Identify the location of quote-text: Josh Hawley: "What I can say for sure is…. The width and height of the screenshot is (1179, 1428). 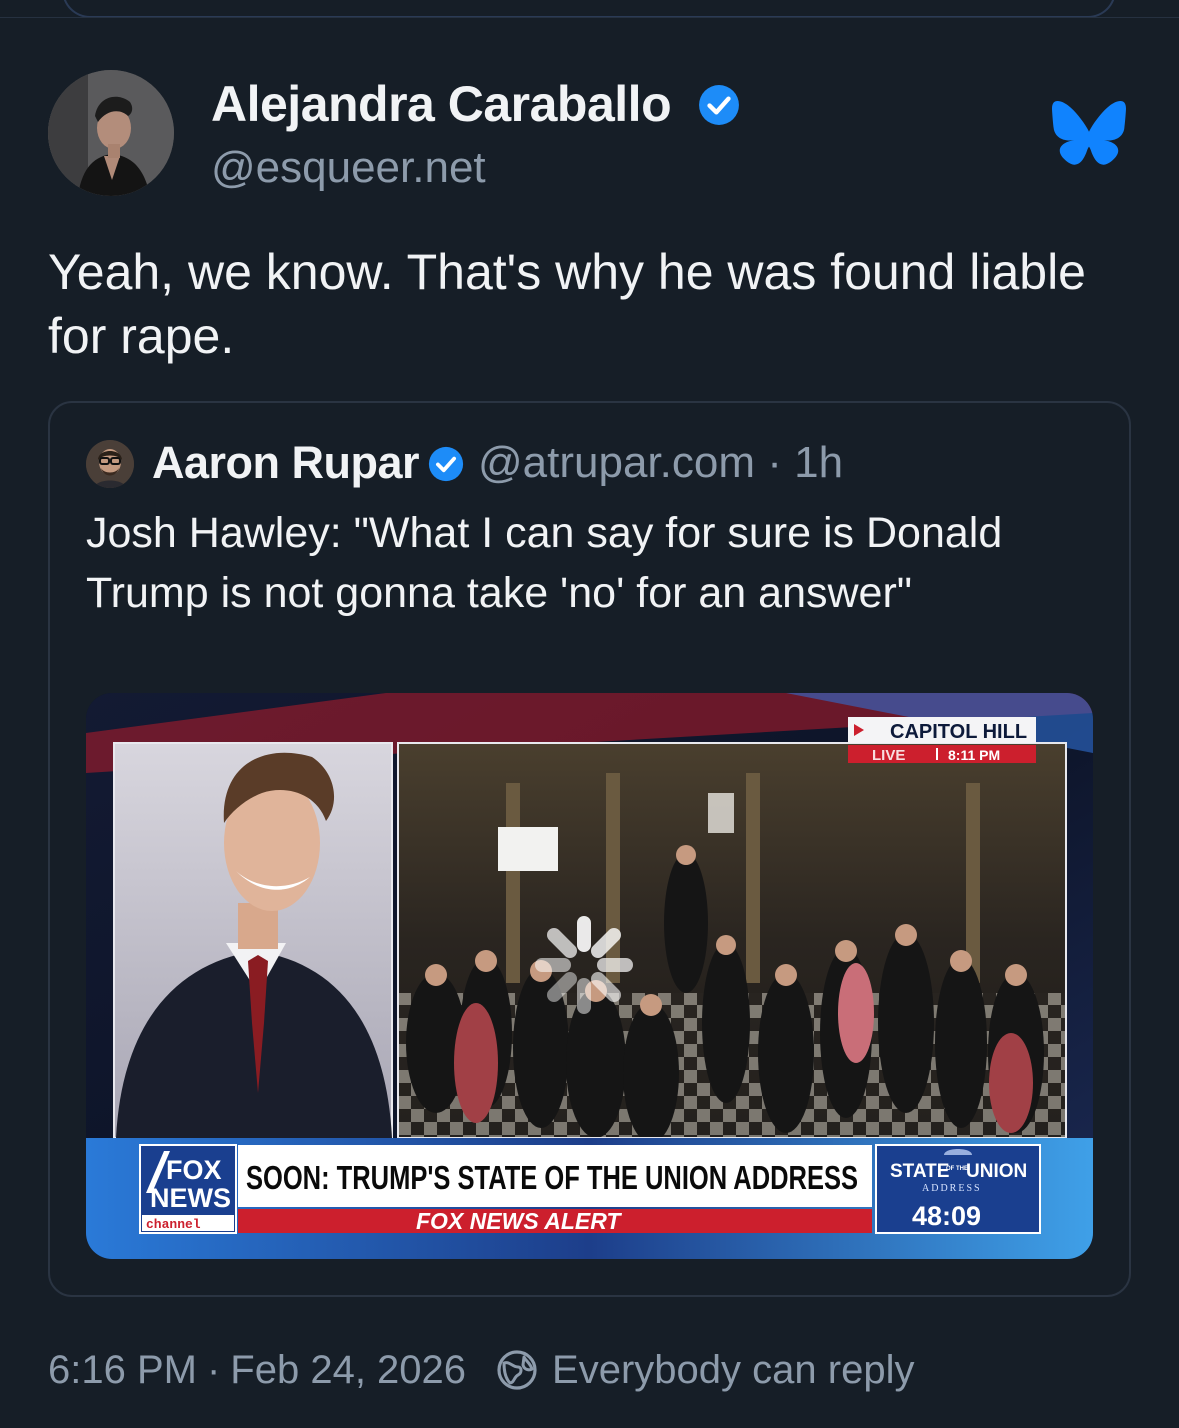
(544, 563).